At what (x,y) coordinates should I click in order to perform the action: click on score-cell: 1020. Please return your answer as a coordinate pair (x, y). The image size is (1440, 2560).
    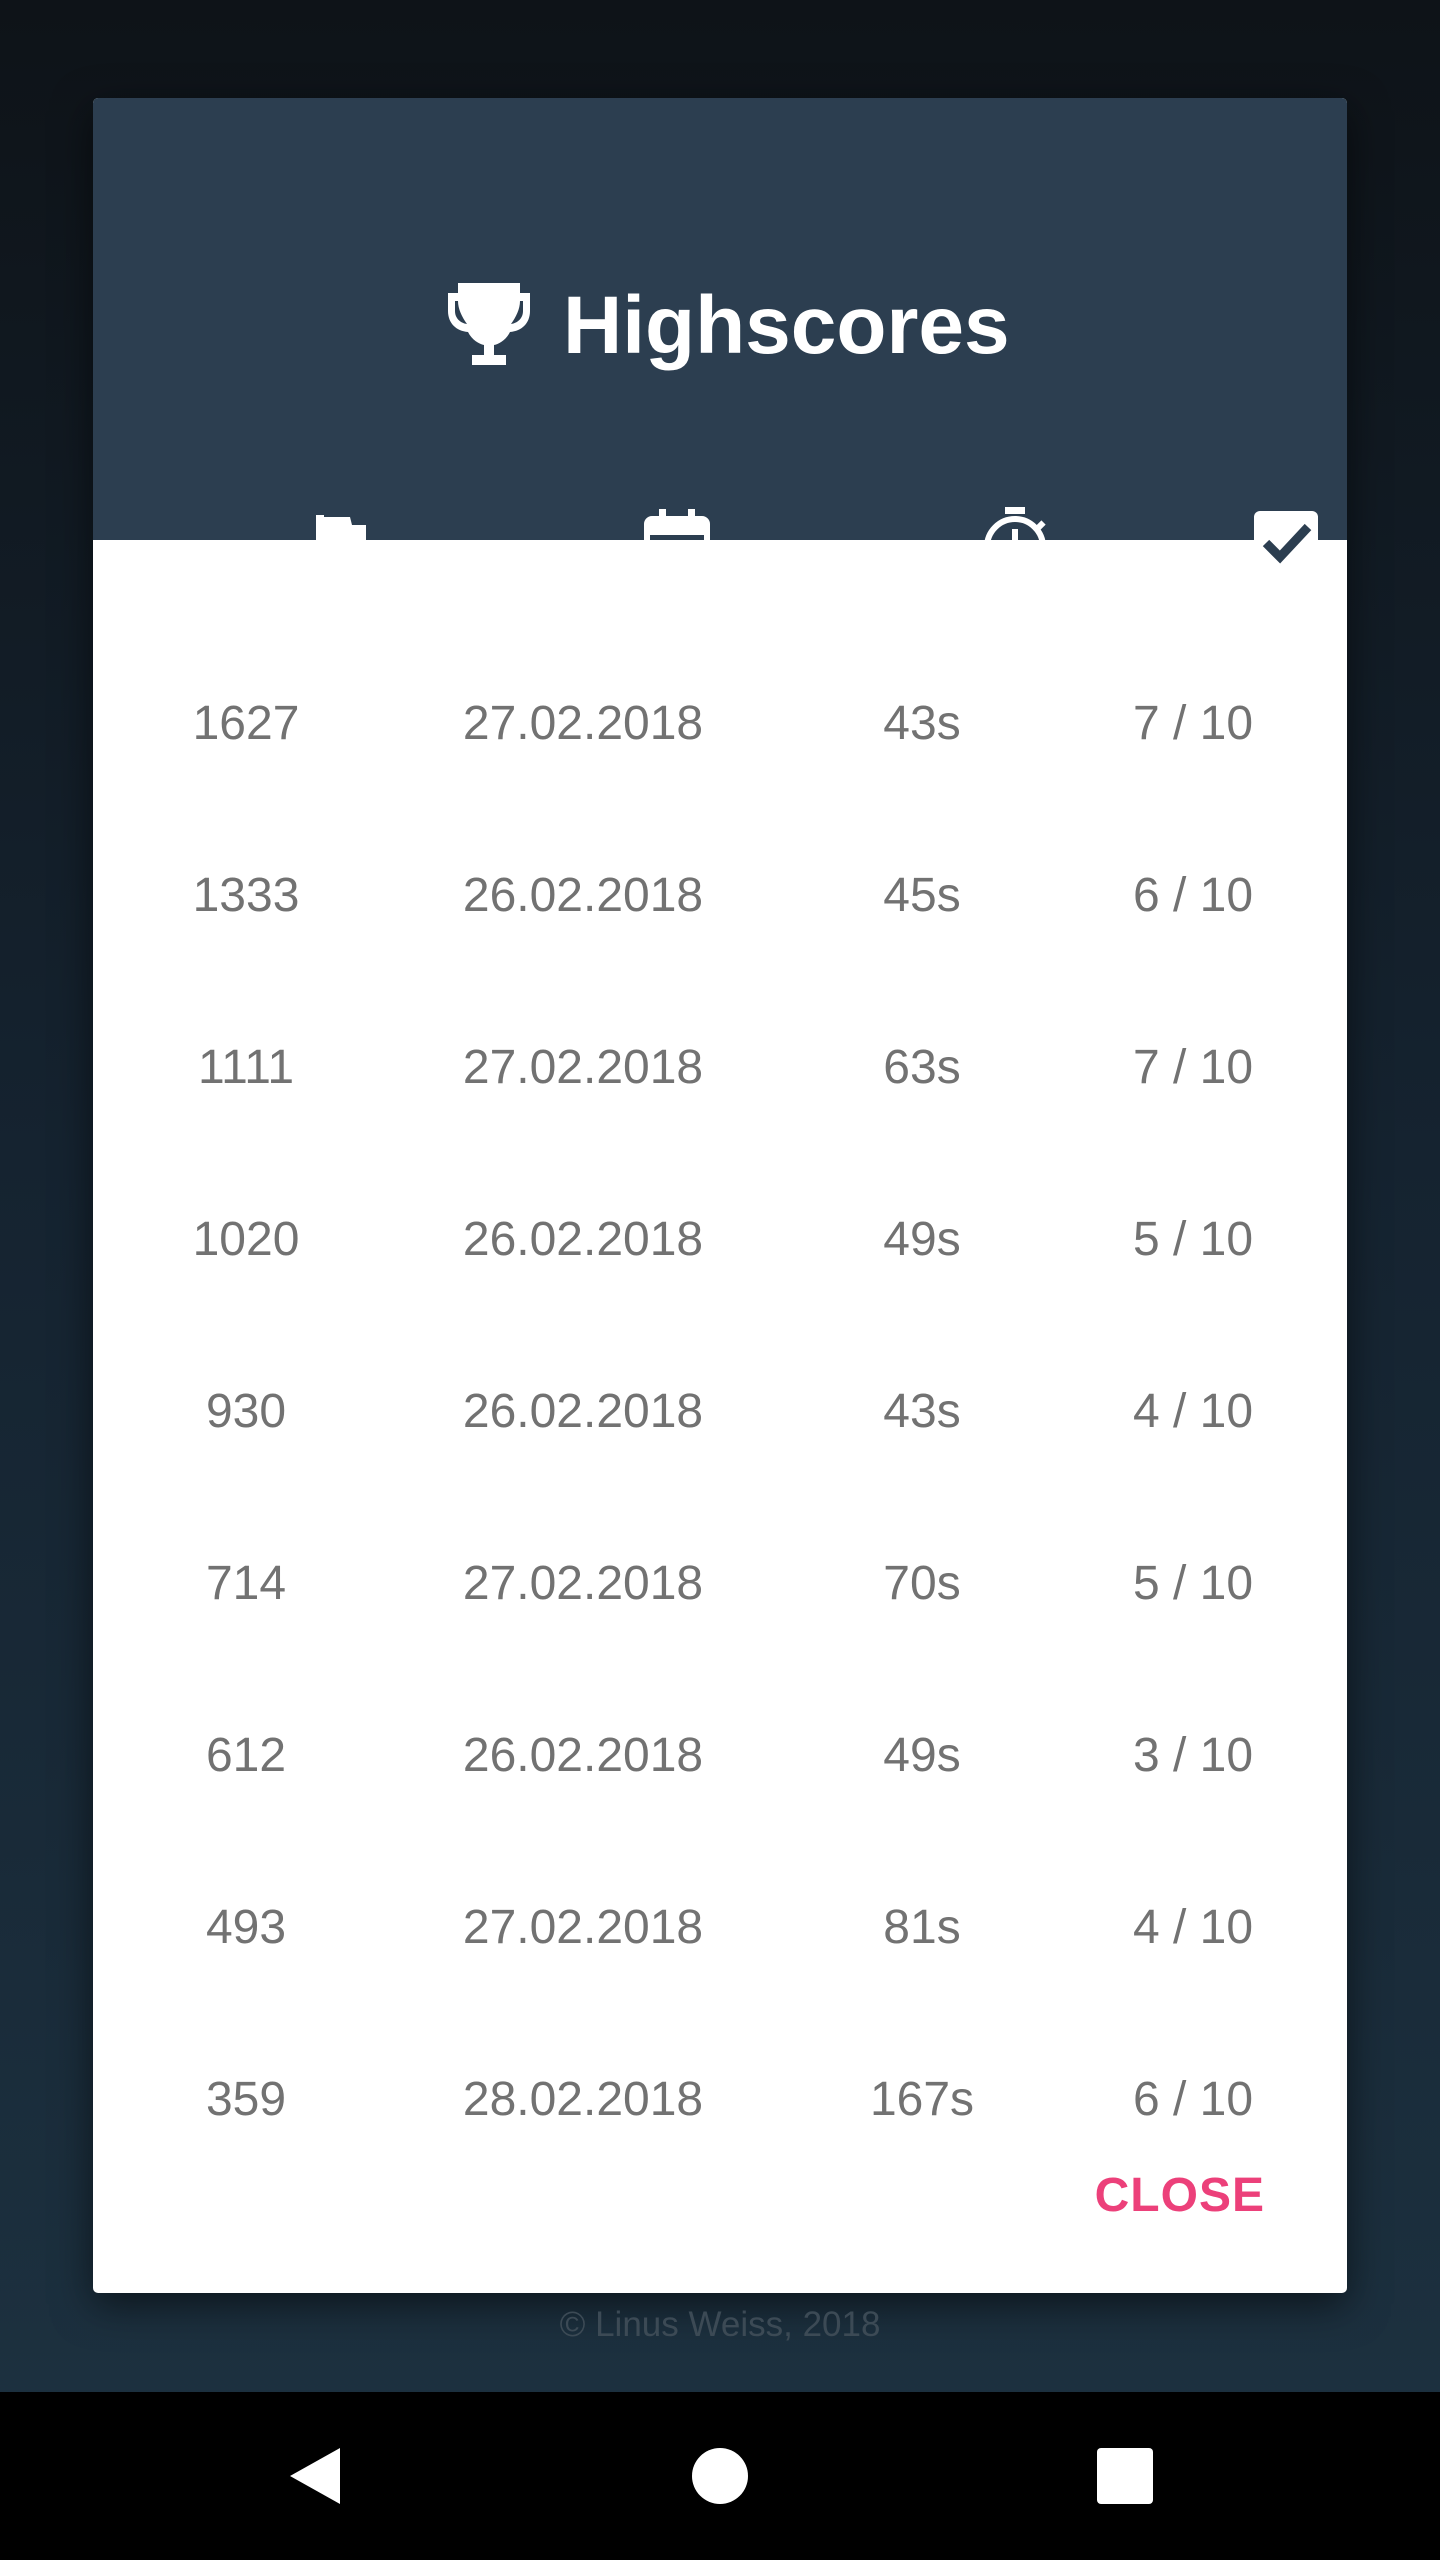
    Looking at the image, I should click on (246, 1239).